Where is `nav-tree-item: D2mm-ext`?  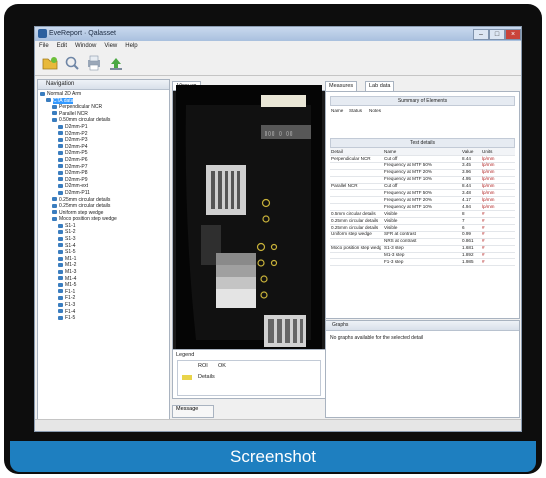
nav-tree-item: D2mm-ext is located at coordinates (78, 186).